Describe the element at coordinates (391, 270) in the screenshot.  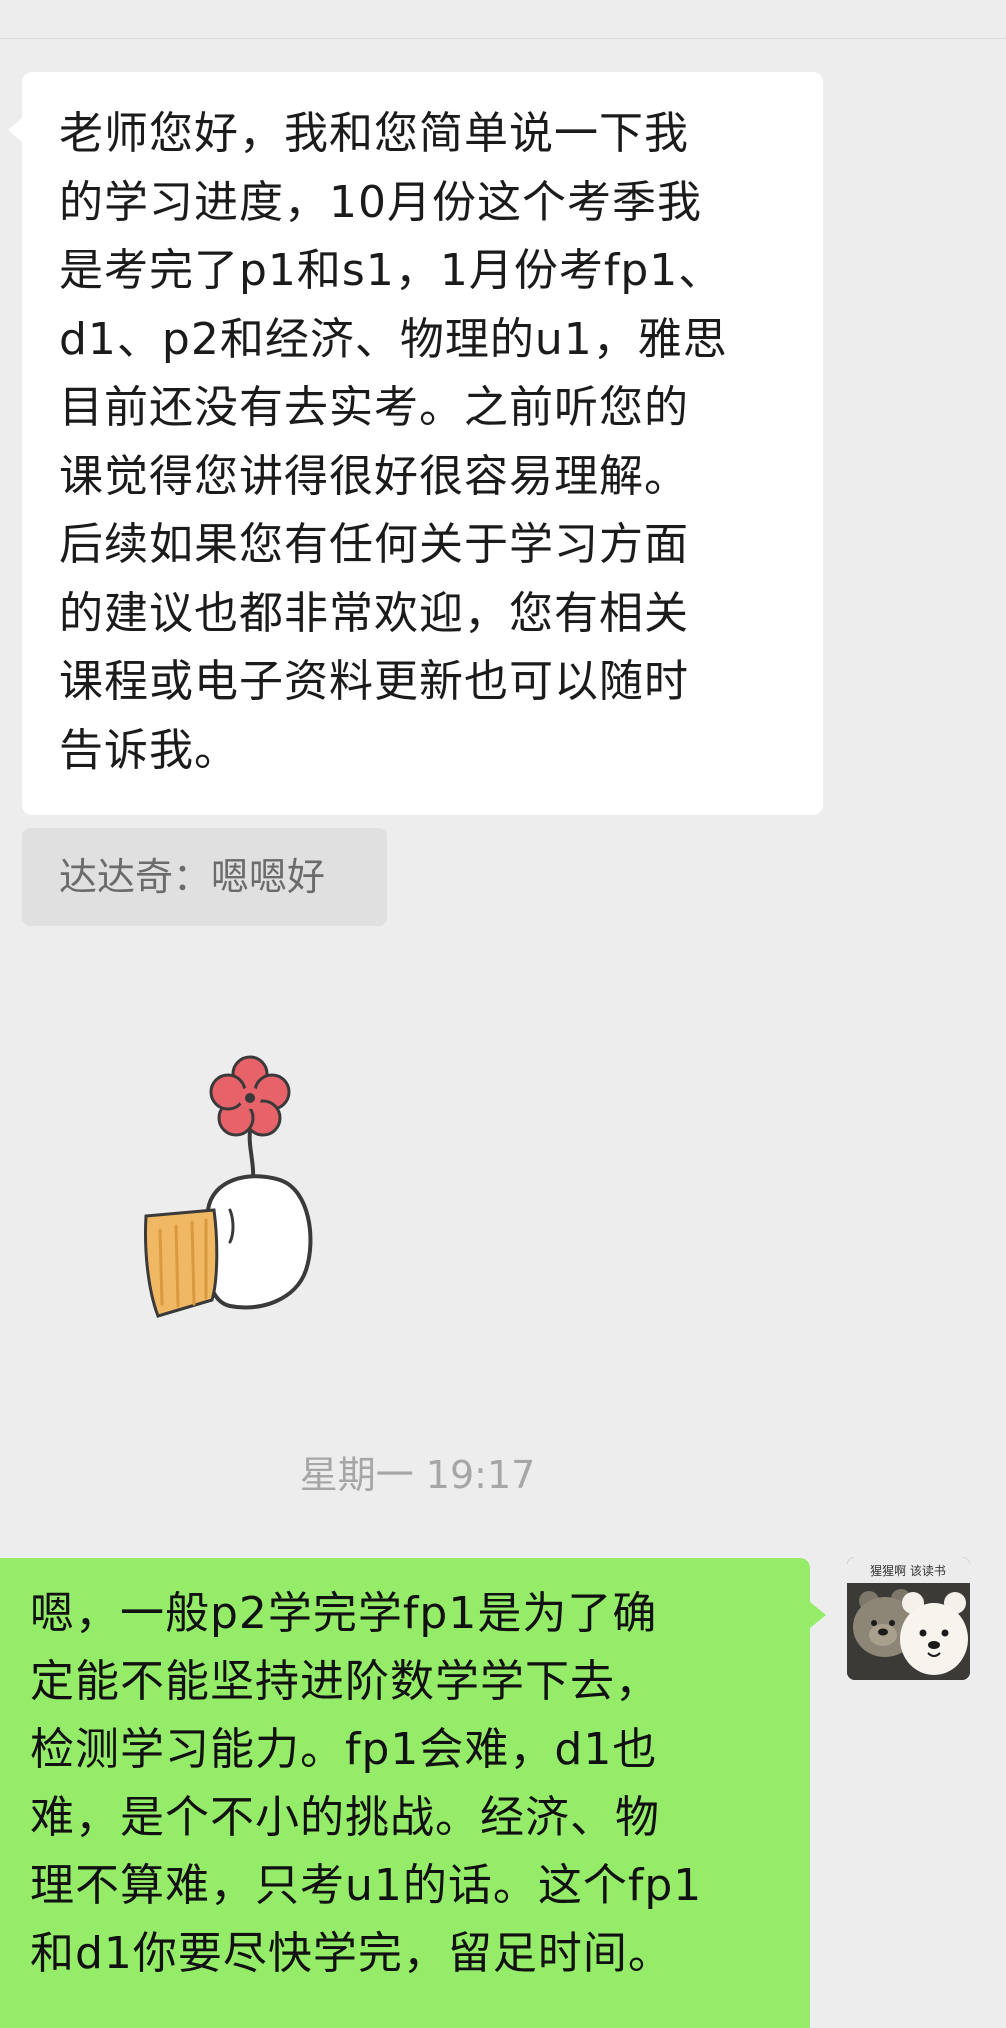
I see `message-line: 是考完了p1和s1，1月份考fp1、` at that location.